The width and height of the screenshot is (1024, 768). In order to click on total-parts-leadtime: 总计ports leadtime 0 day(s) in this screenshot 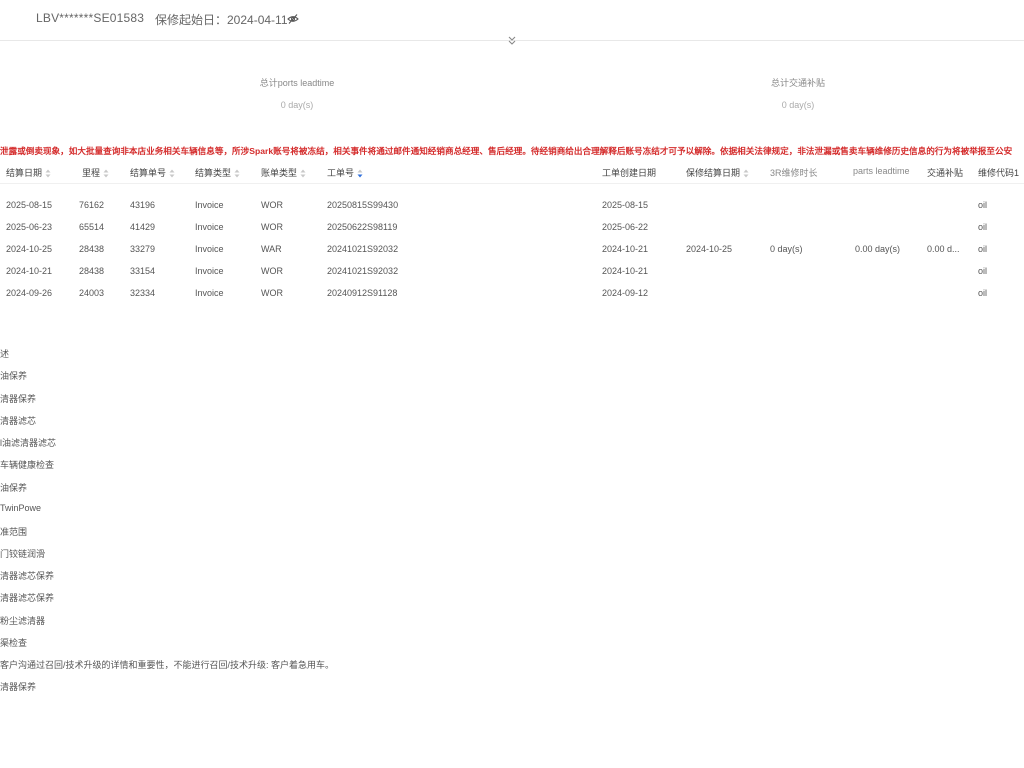, I will do `click(297, 93)`.